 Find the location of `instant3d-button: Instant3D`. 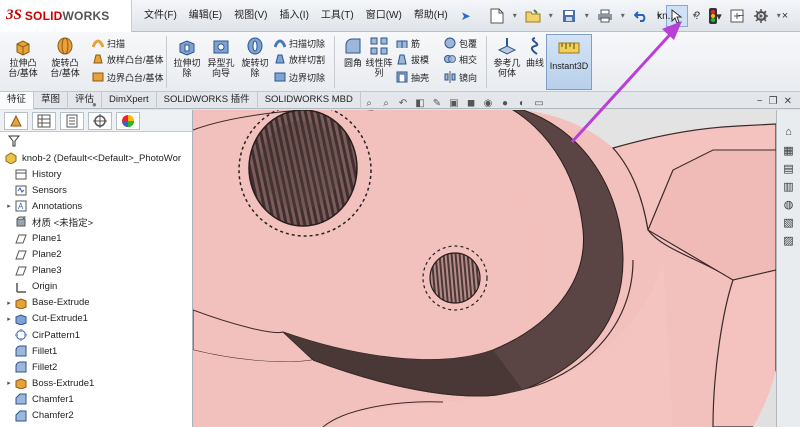

instant3d-button: Instant3D is located at coordinates (569, 62).